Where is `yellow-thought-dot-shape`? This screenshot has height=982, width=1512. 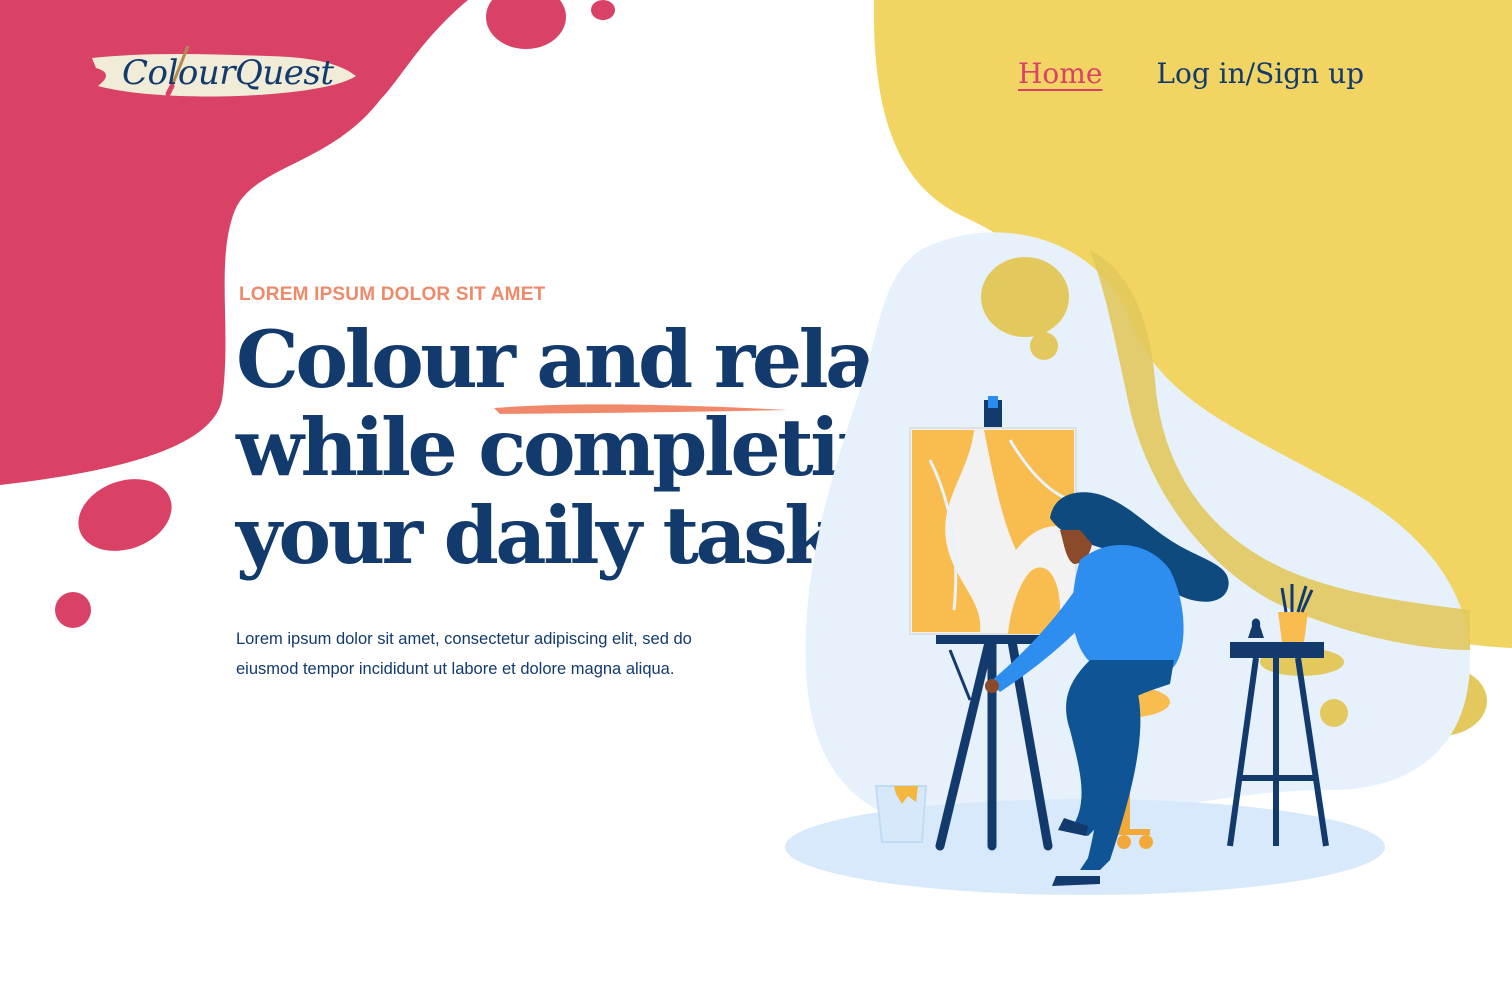
yellow-thought-dot-shape is located at coordinates (1044, 346).